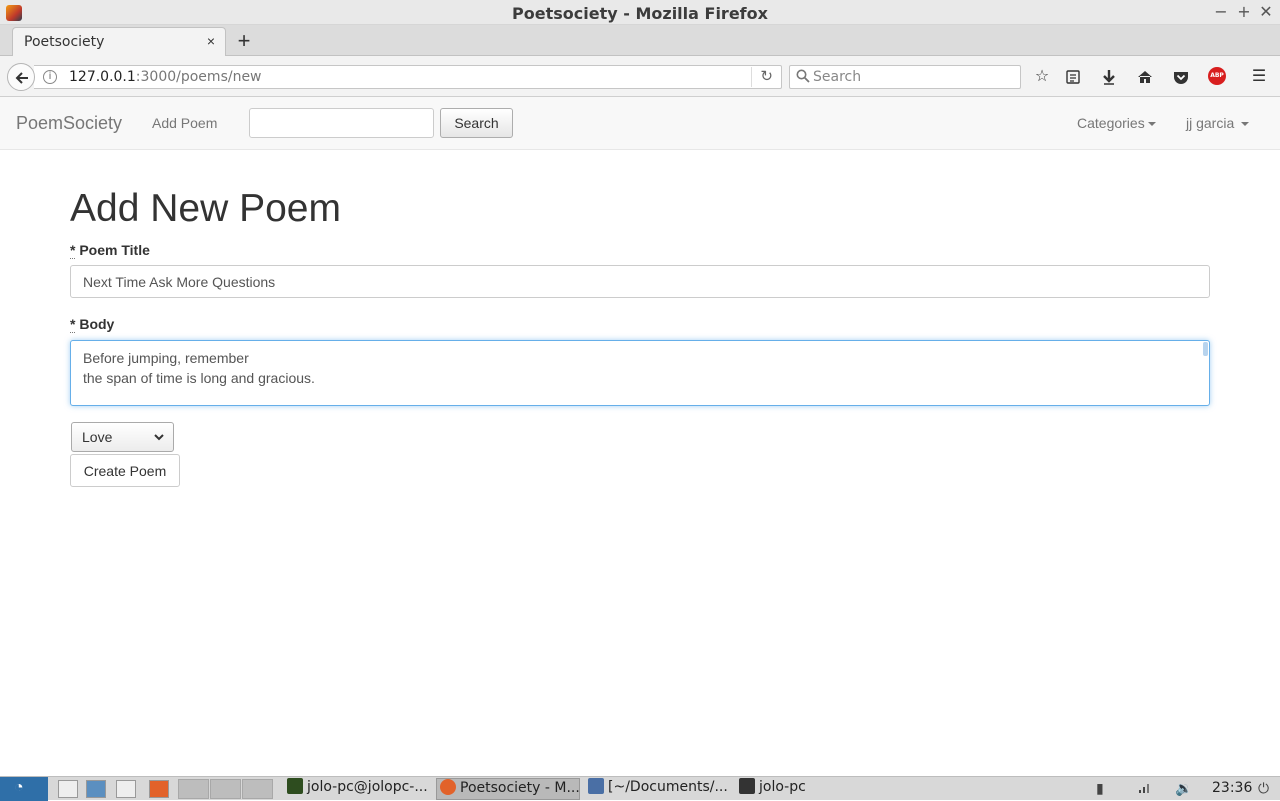 Image resolution: width=1280 pixels, height=801 pixels. What do you see at coordinates (762, 77) in the screenshot?
I see `reload-icon: ↻` at bounding box center [762, 77].